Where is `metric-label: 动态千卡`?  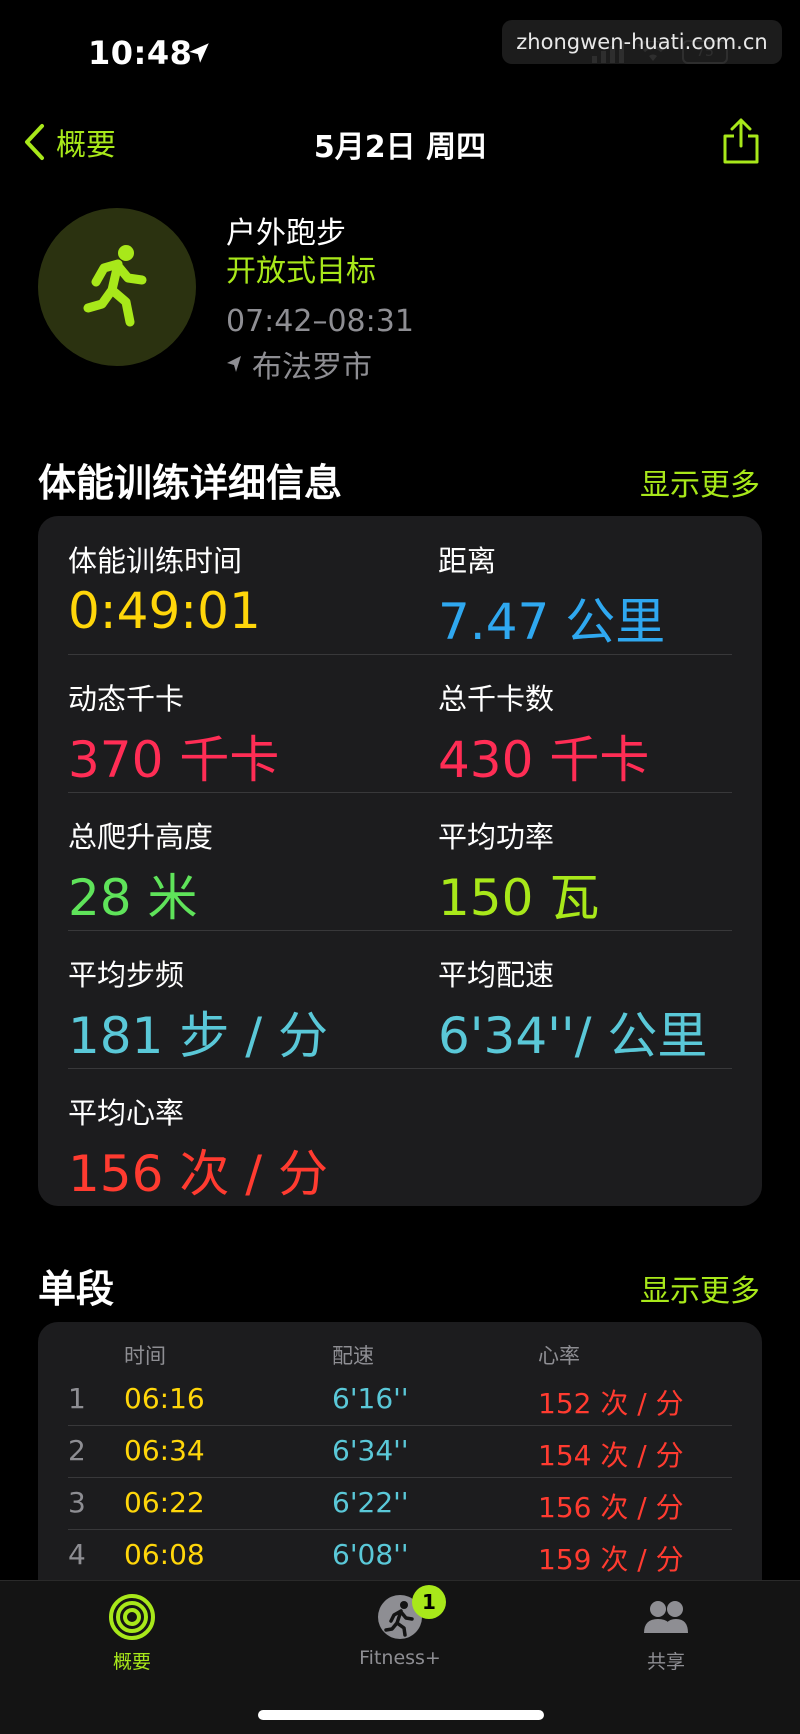 metric-label: 动态千卡 is located at coordinates (126, 699).